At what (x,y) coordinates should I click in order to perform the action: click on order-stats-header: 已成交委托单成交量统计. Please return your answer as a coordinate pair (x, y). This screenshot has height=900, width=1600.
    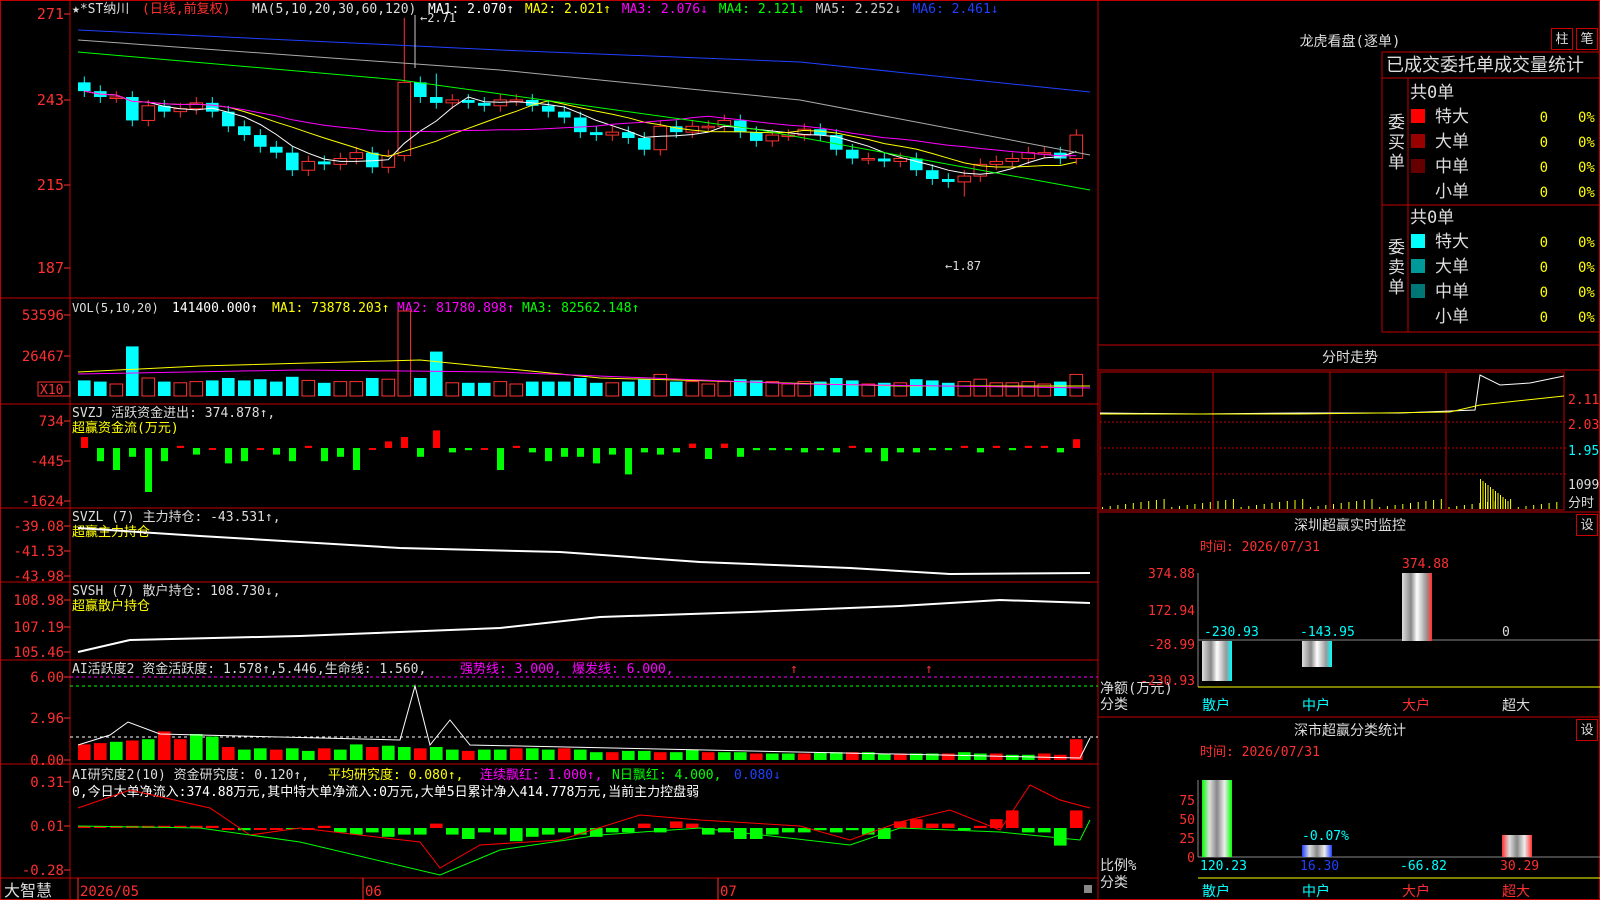
    Looking at the image, I should click on (1485, 65).